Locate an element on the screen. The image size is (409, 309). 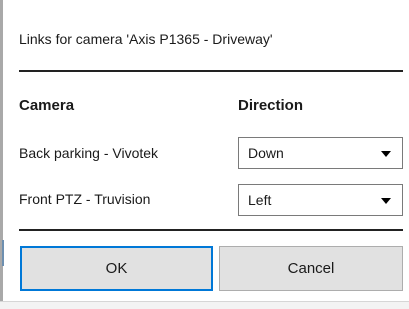
bottom-separator is located at coordinates (211, 230).